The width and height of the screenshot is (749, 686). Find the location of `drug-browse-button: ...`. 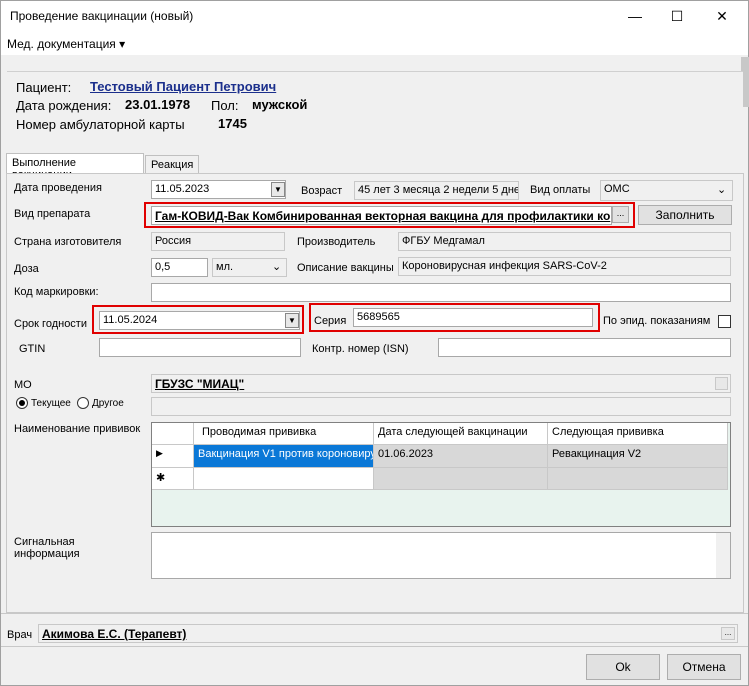

drug-browse-button: ... is located at coordinates (620, 214).